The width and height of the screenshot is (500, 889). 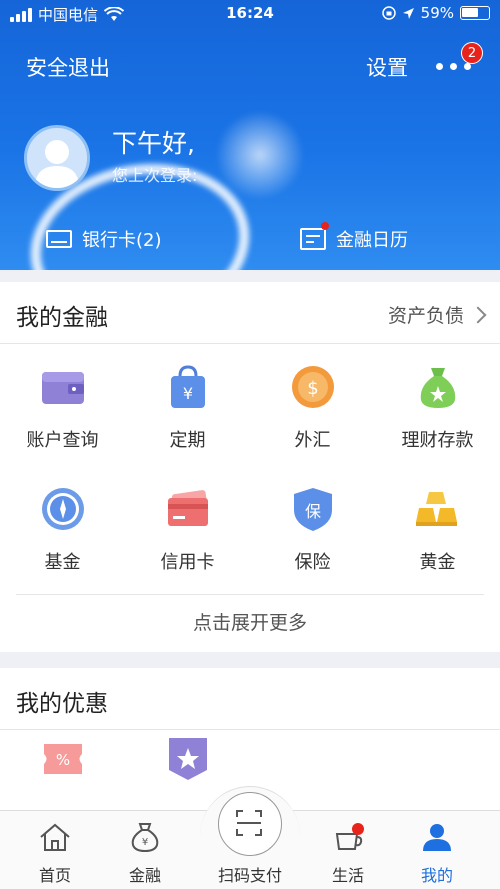 I want to click on finance-title: 我的金融, so click(x=62, y=318).